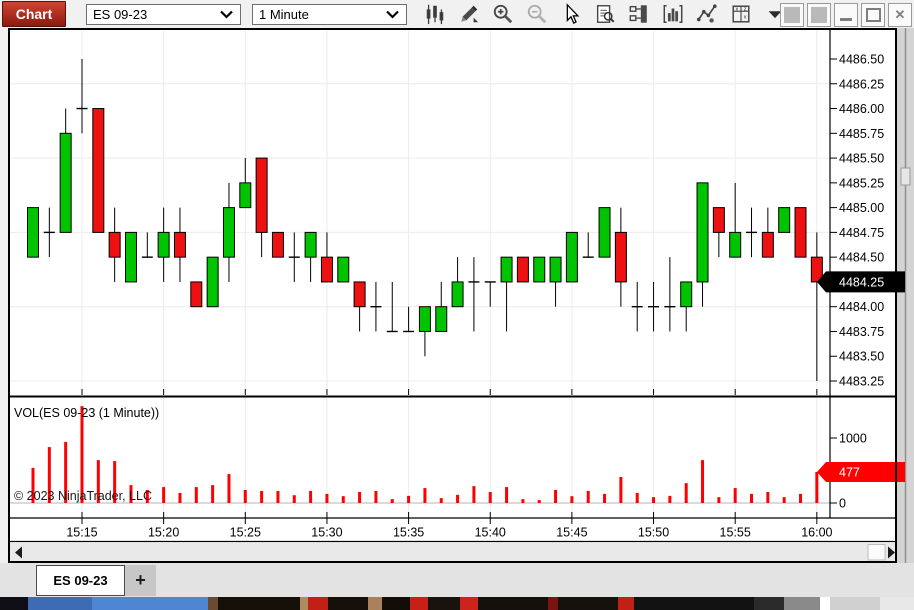 Image resolution: width=914 pixels, height=610 pixels. I want to click on volume-indicator-label: VOL(ES 09-23 (1 Minute)), so click(86, 413).